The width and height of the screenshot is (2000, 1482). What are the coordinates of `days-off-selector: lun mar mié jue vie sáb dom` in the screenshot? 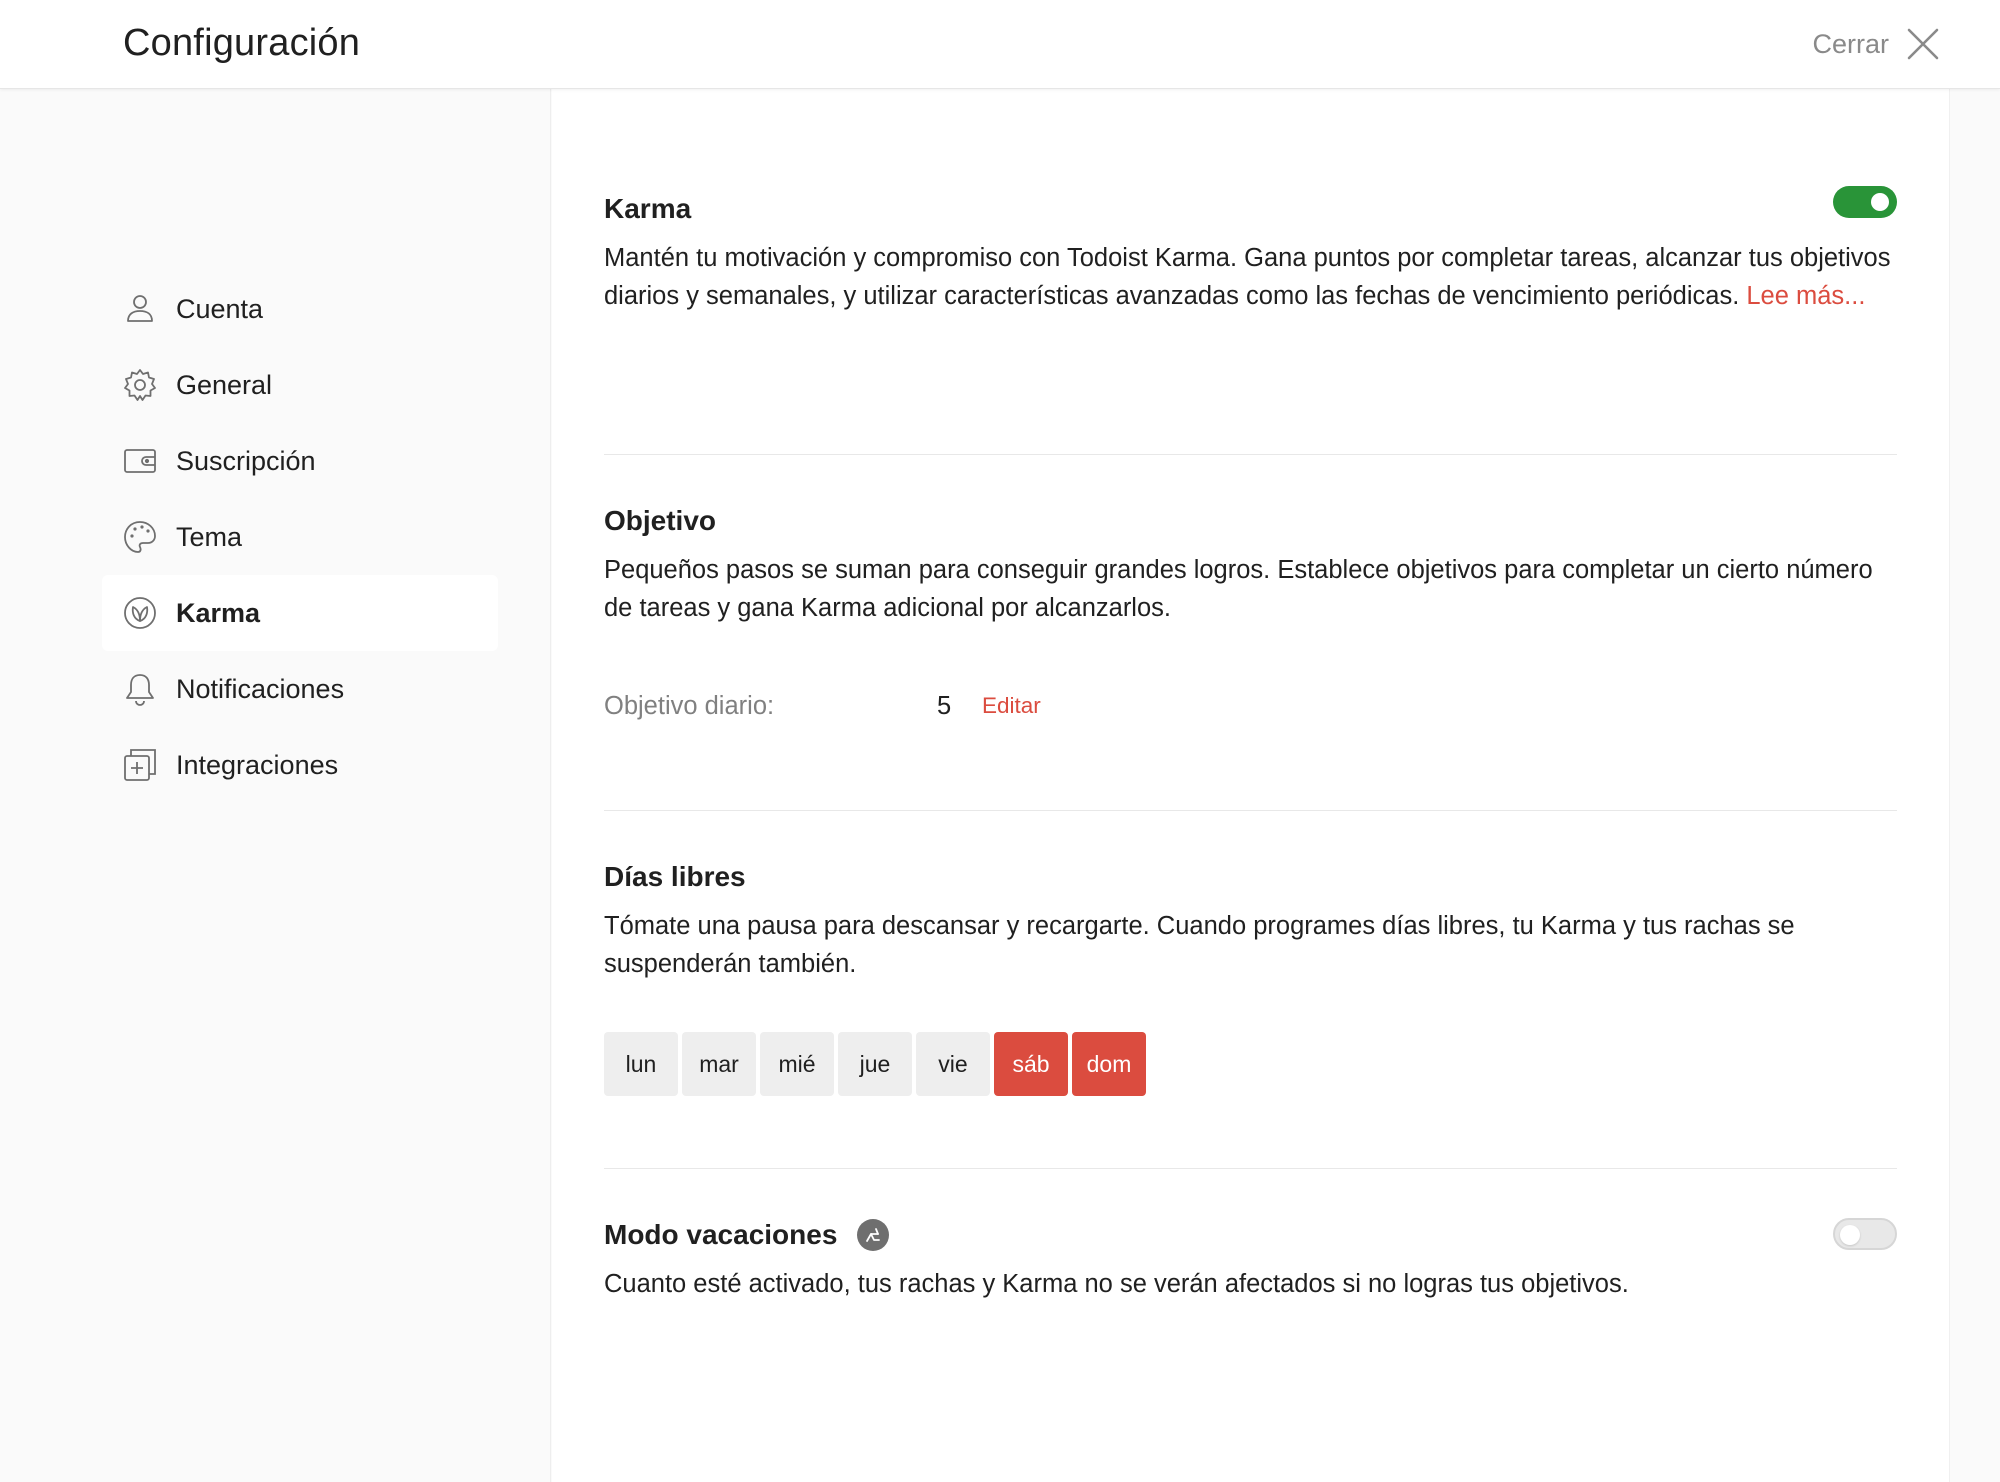 It's located at (875, 1064).